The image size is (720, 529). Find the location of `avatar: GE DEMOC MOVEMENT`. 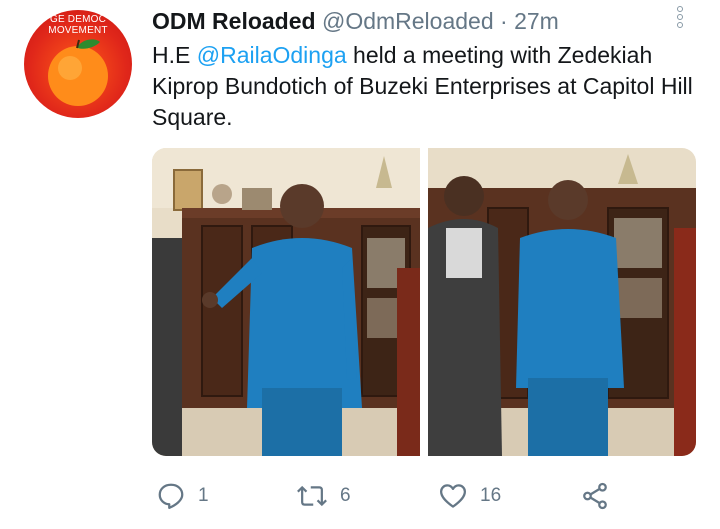

avatar: GE DEMOC MOVEMENT is located at coordinates (78, 64).